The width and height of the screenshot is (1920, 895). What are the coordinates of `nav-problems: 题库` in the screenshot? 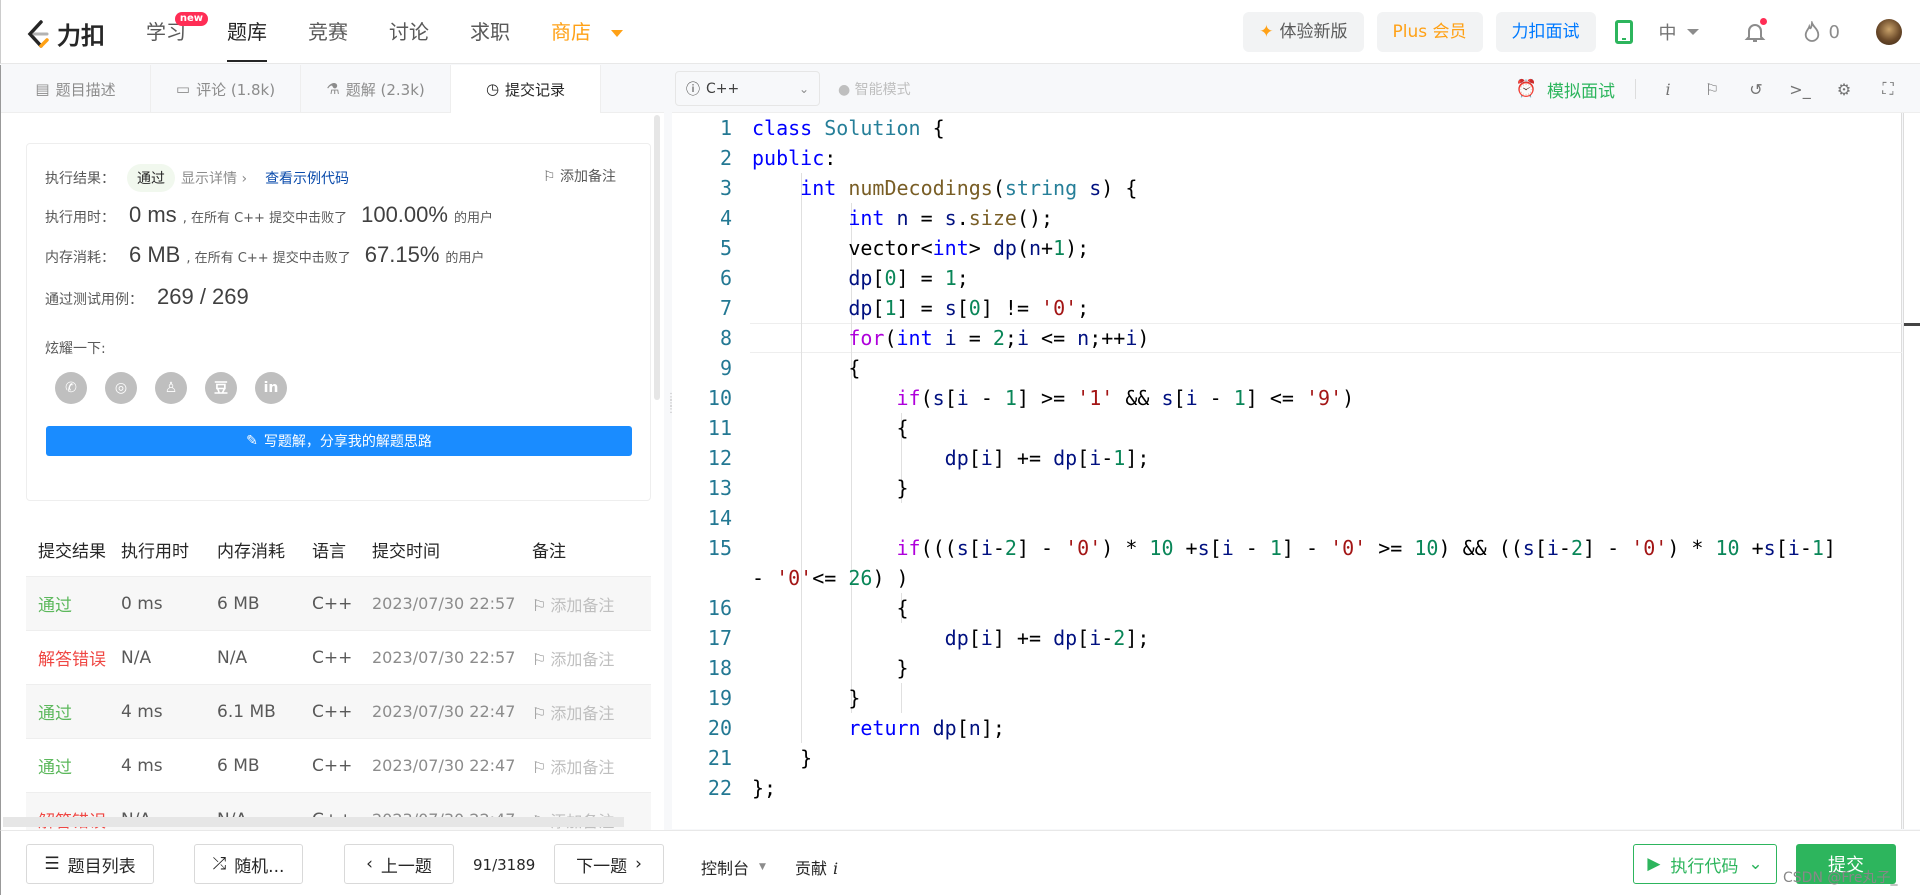 It's located at (247, 32).